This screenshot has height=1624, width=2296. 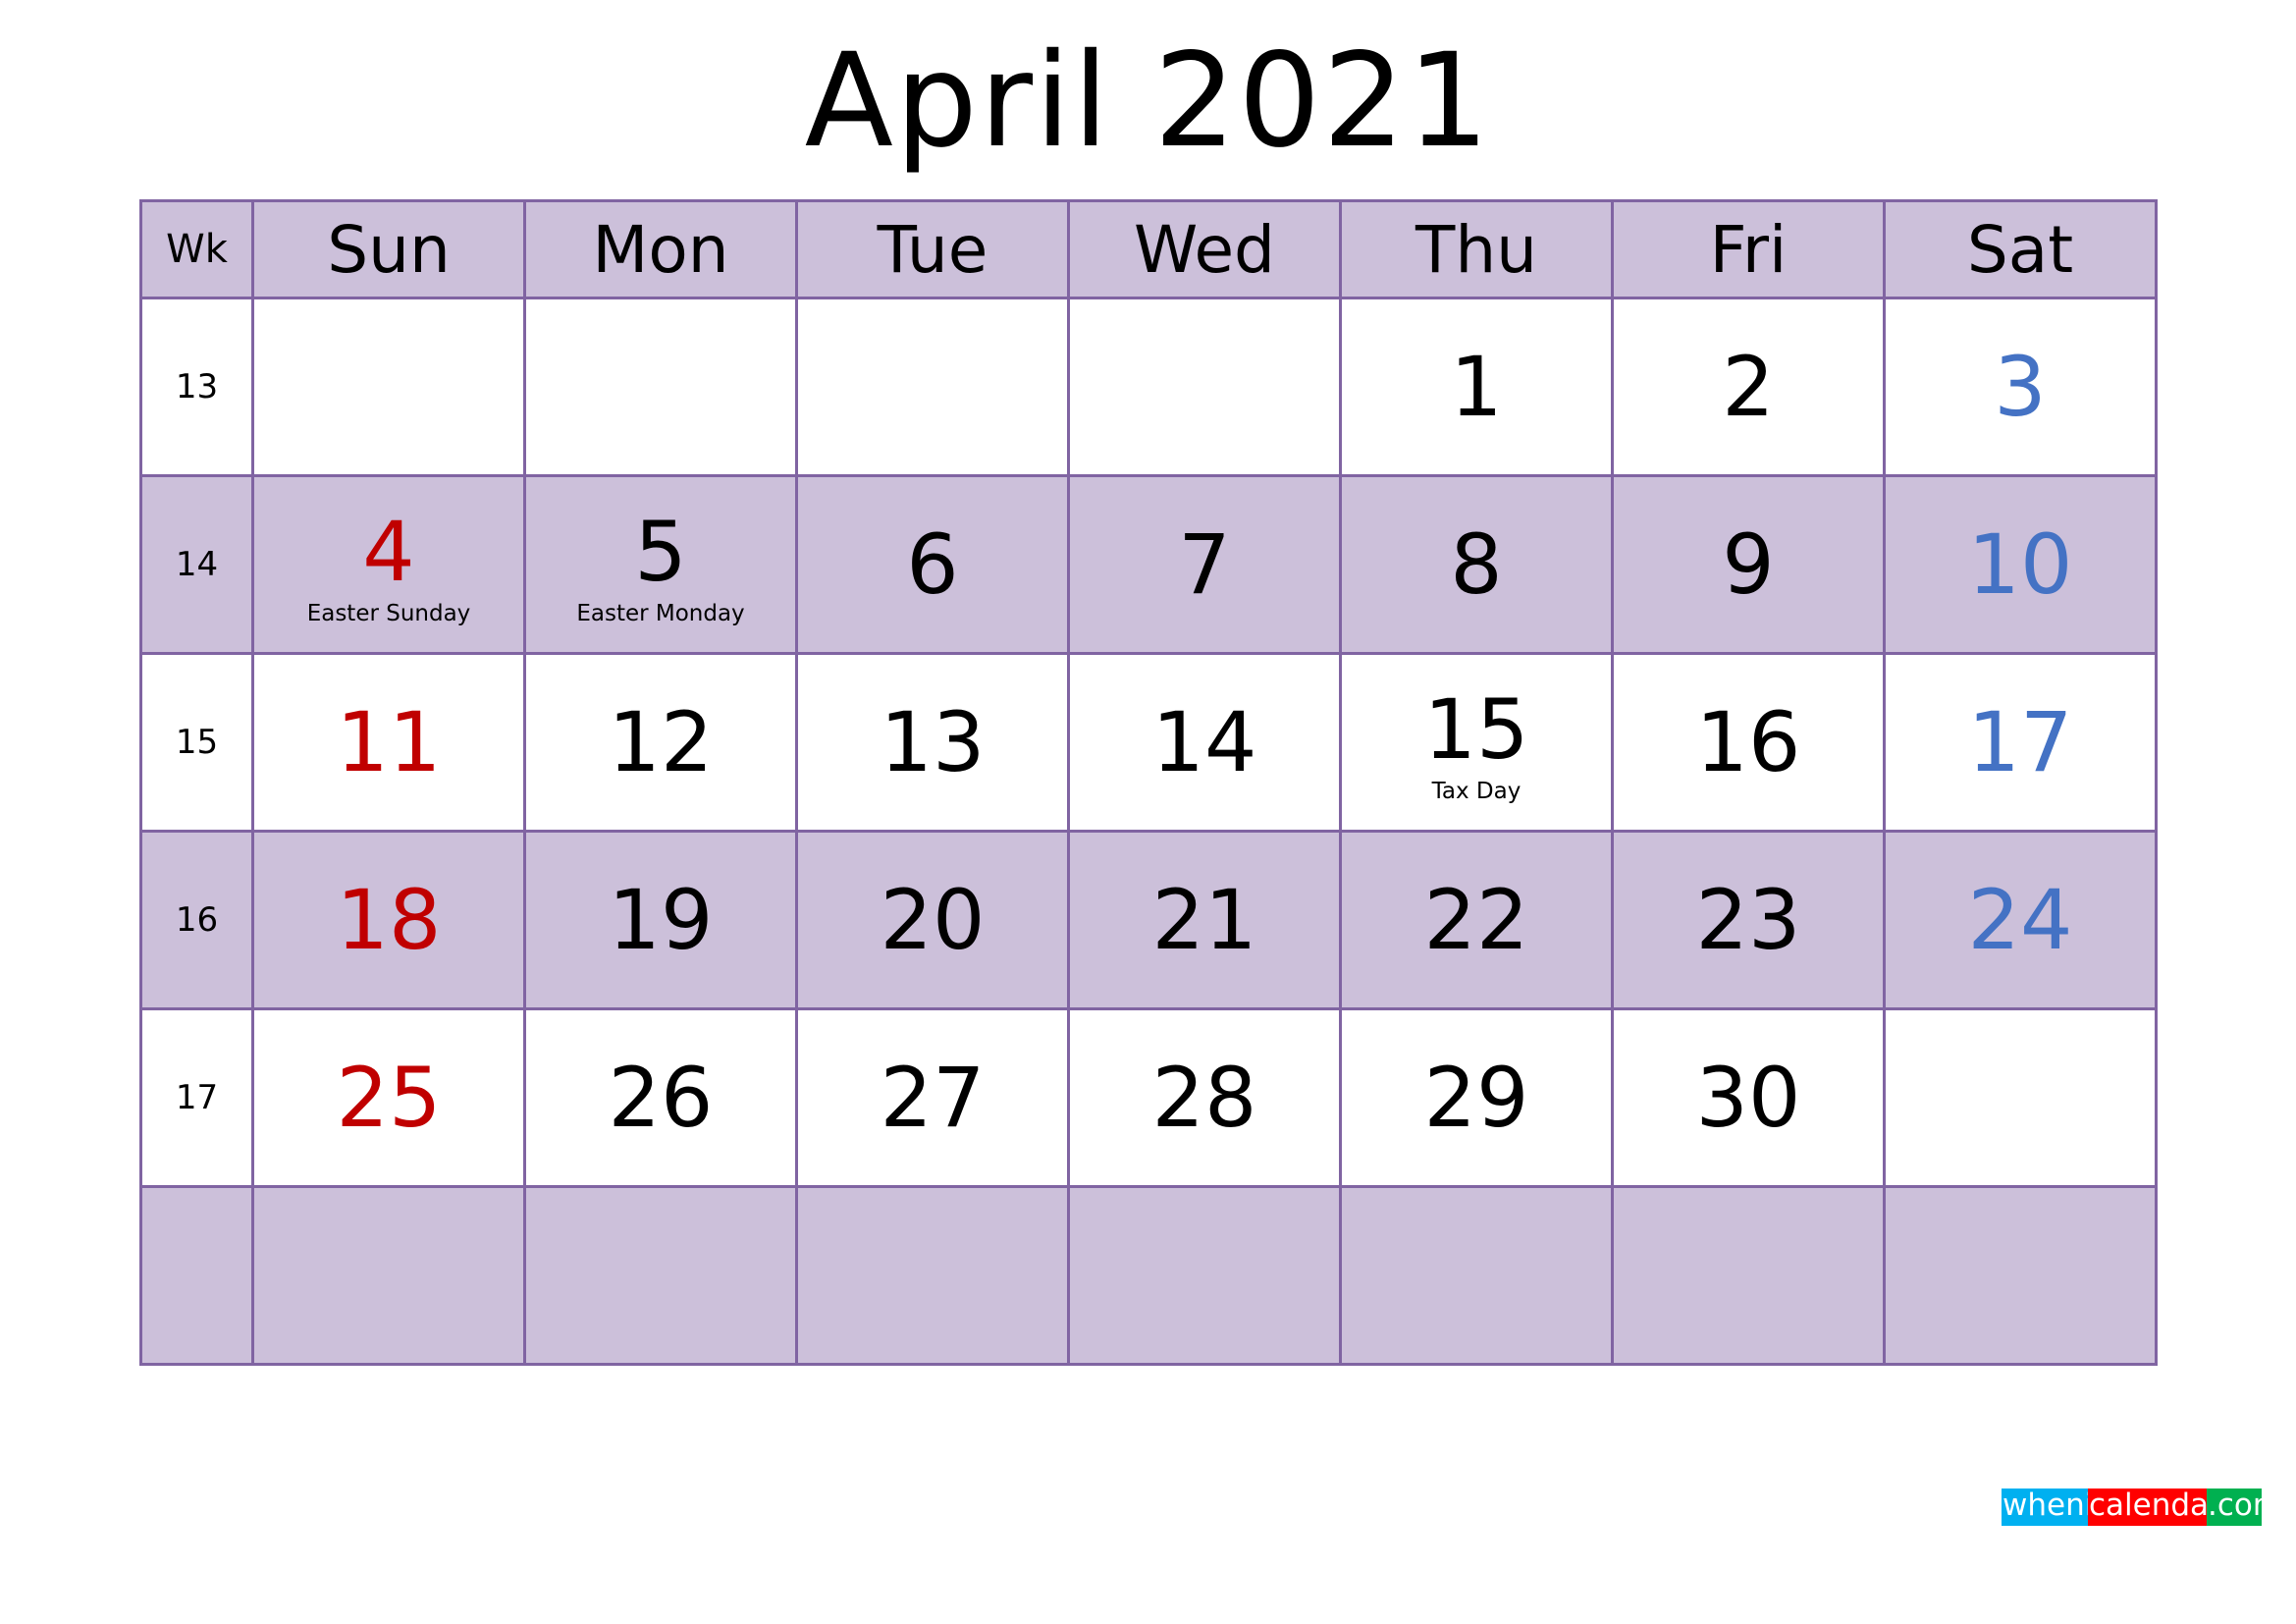 I want to click on day-cell: 21, so click(x=1204, y=920).